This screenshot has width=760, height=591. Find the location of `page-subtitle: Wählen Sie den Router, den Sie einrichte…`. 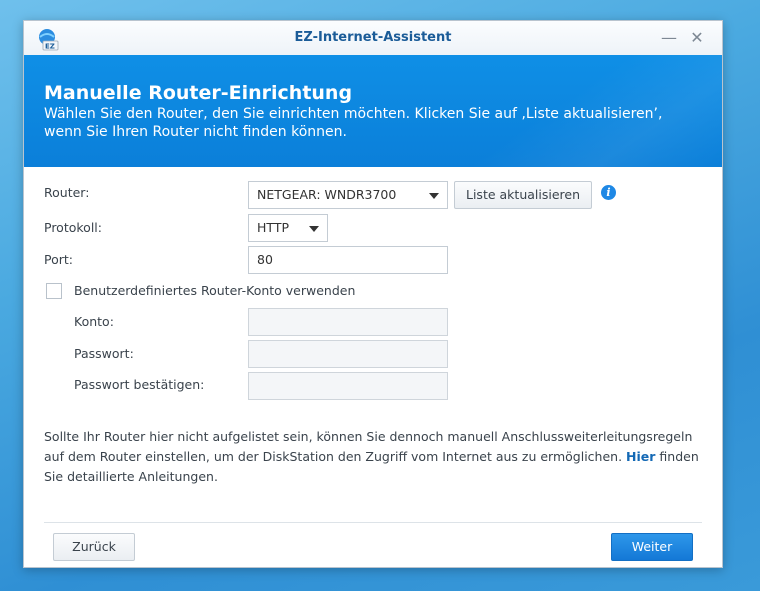

page-subtitle: Wählen Sie den Router, den Sie einrichte… is located at coordinates (353, 123).